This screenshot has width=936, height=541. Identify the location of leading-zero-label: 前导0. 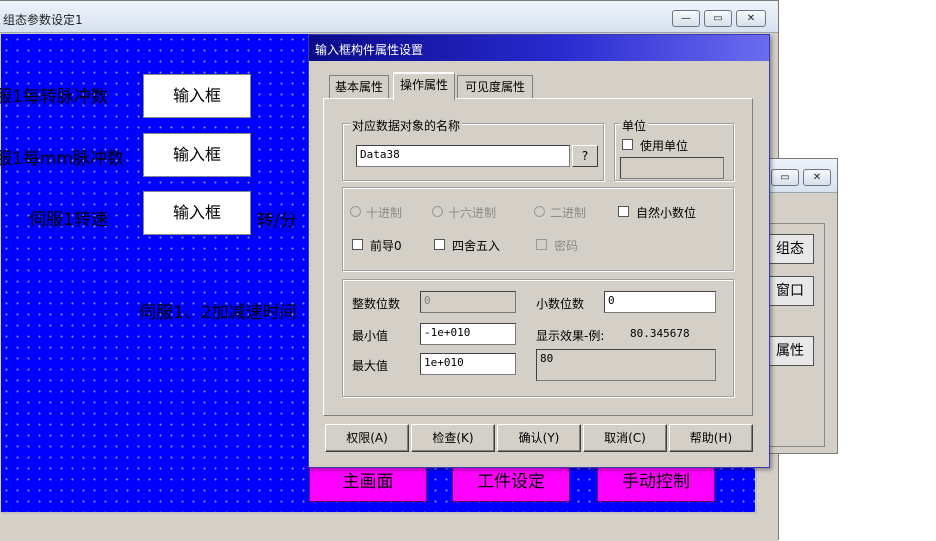
(386, 246).